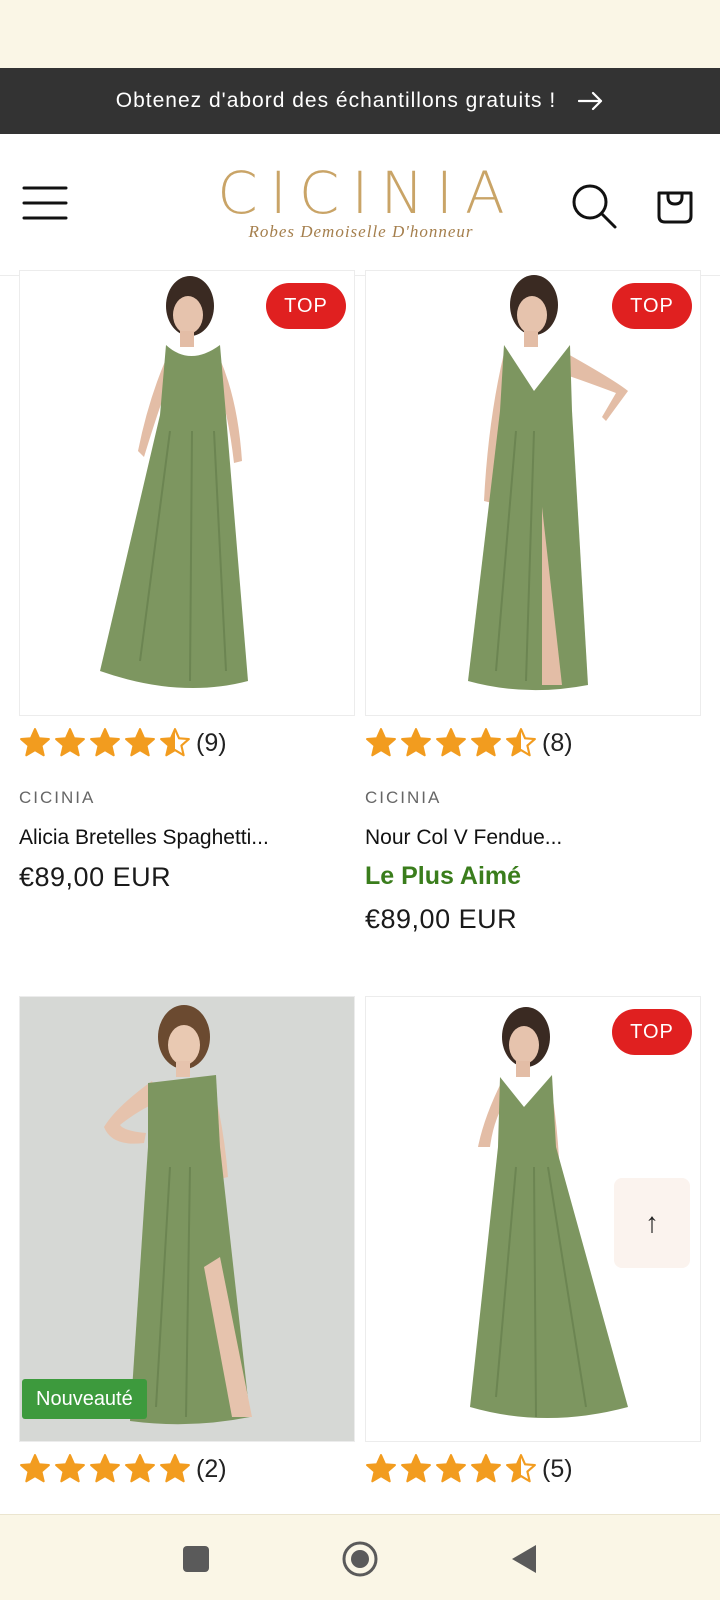 The width and height of the screenshot is (720, 1600). I want to click on new-badge: Nouveauté, so click(84, 1399).